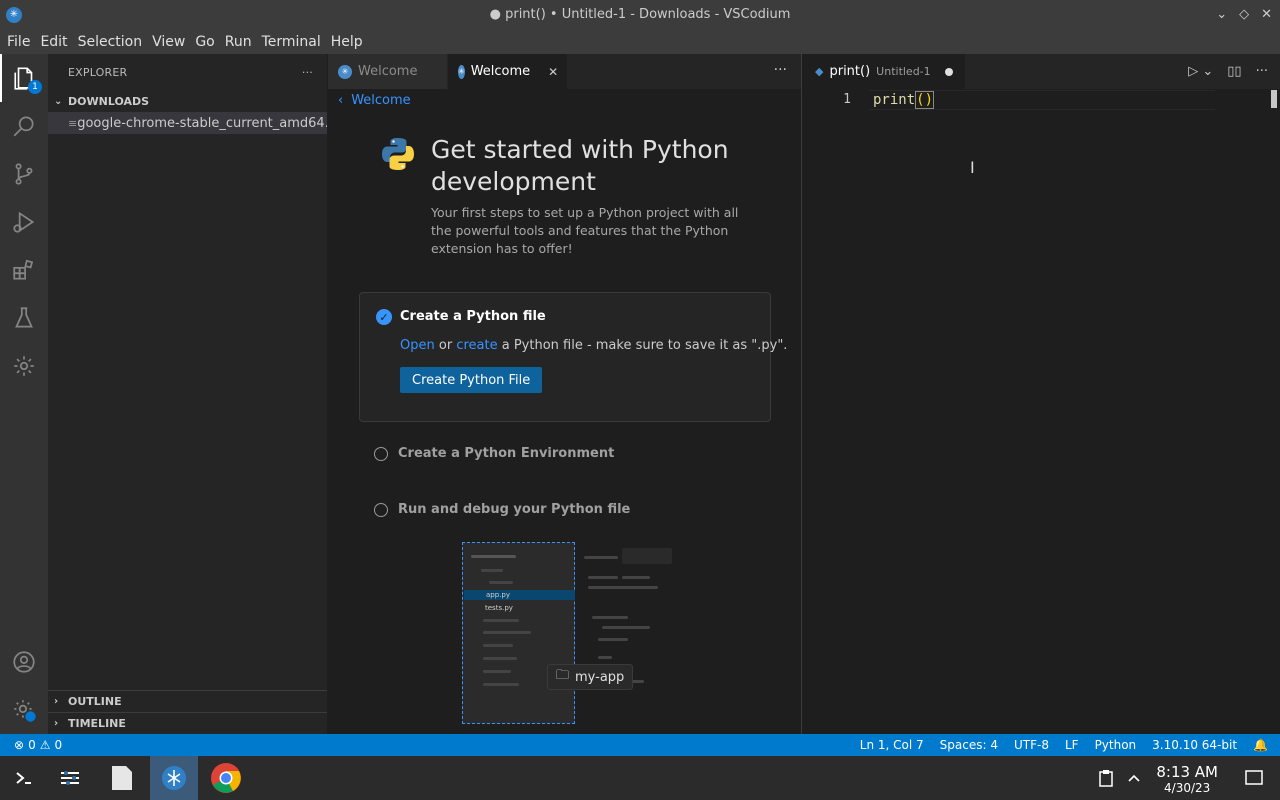 The image size is (1280, 800). What do you see at coordinates (1072, 745) in the screenshot?
I see `end-of-line: LF` at bounding box center [1072, 745].